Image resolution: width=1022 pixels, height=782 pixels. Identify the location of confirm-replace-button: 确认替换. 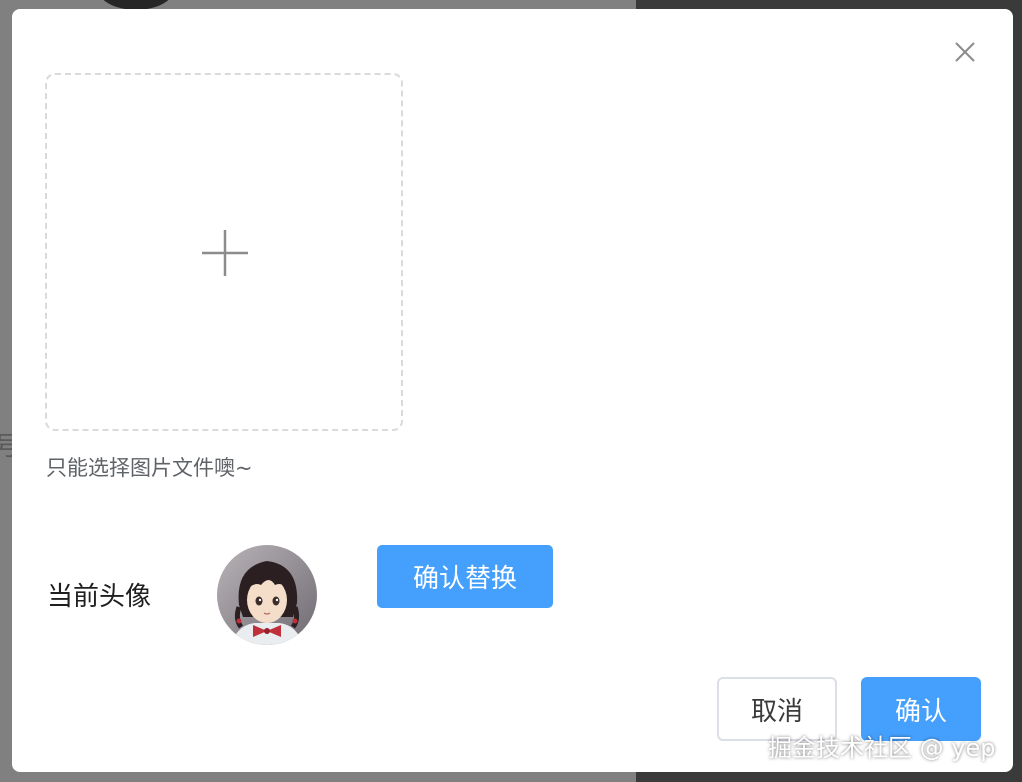
(465, 576).